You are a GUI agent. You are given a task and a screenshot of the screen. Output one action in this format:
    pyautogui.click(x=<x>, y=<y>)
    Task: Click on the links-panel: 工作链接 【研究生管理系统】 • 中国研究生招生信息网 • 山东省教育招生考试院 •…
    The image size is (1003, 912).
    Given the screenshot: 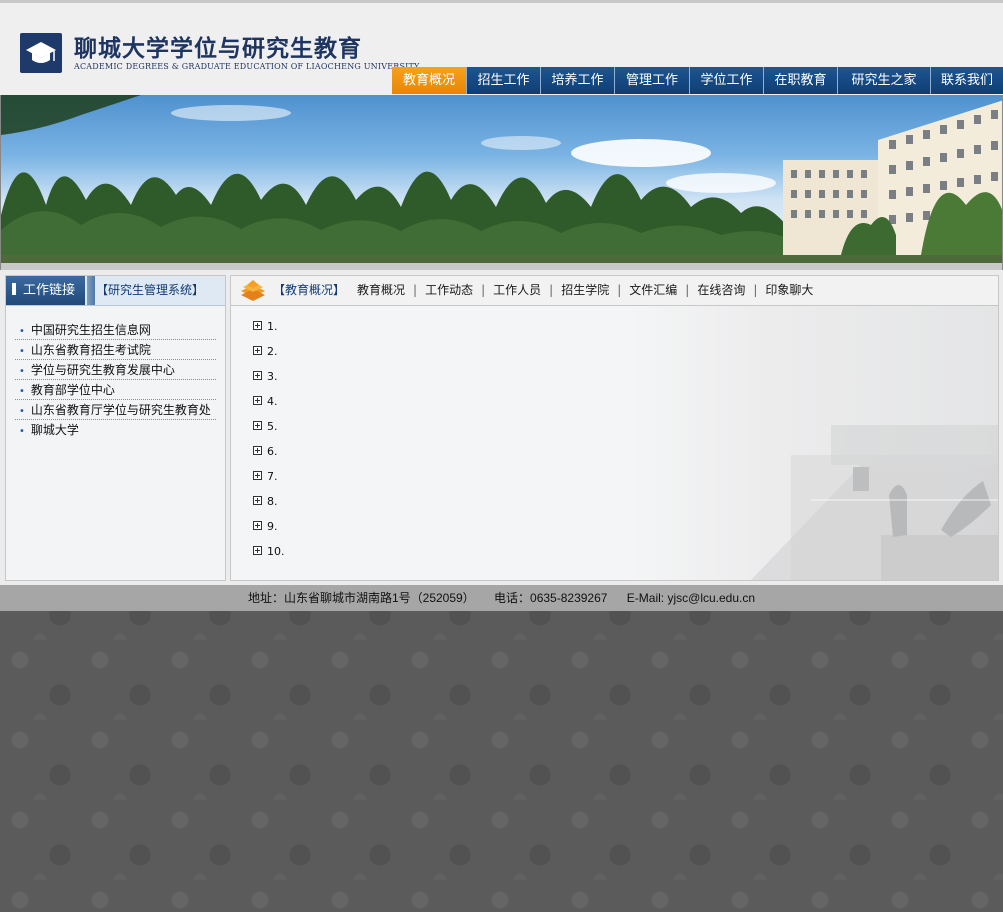 What is the action you would take?
    pyautogui.click(x=115, y=428)
    